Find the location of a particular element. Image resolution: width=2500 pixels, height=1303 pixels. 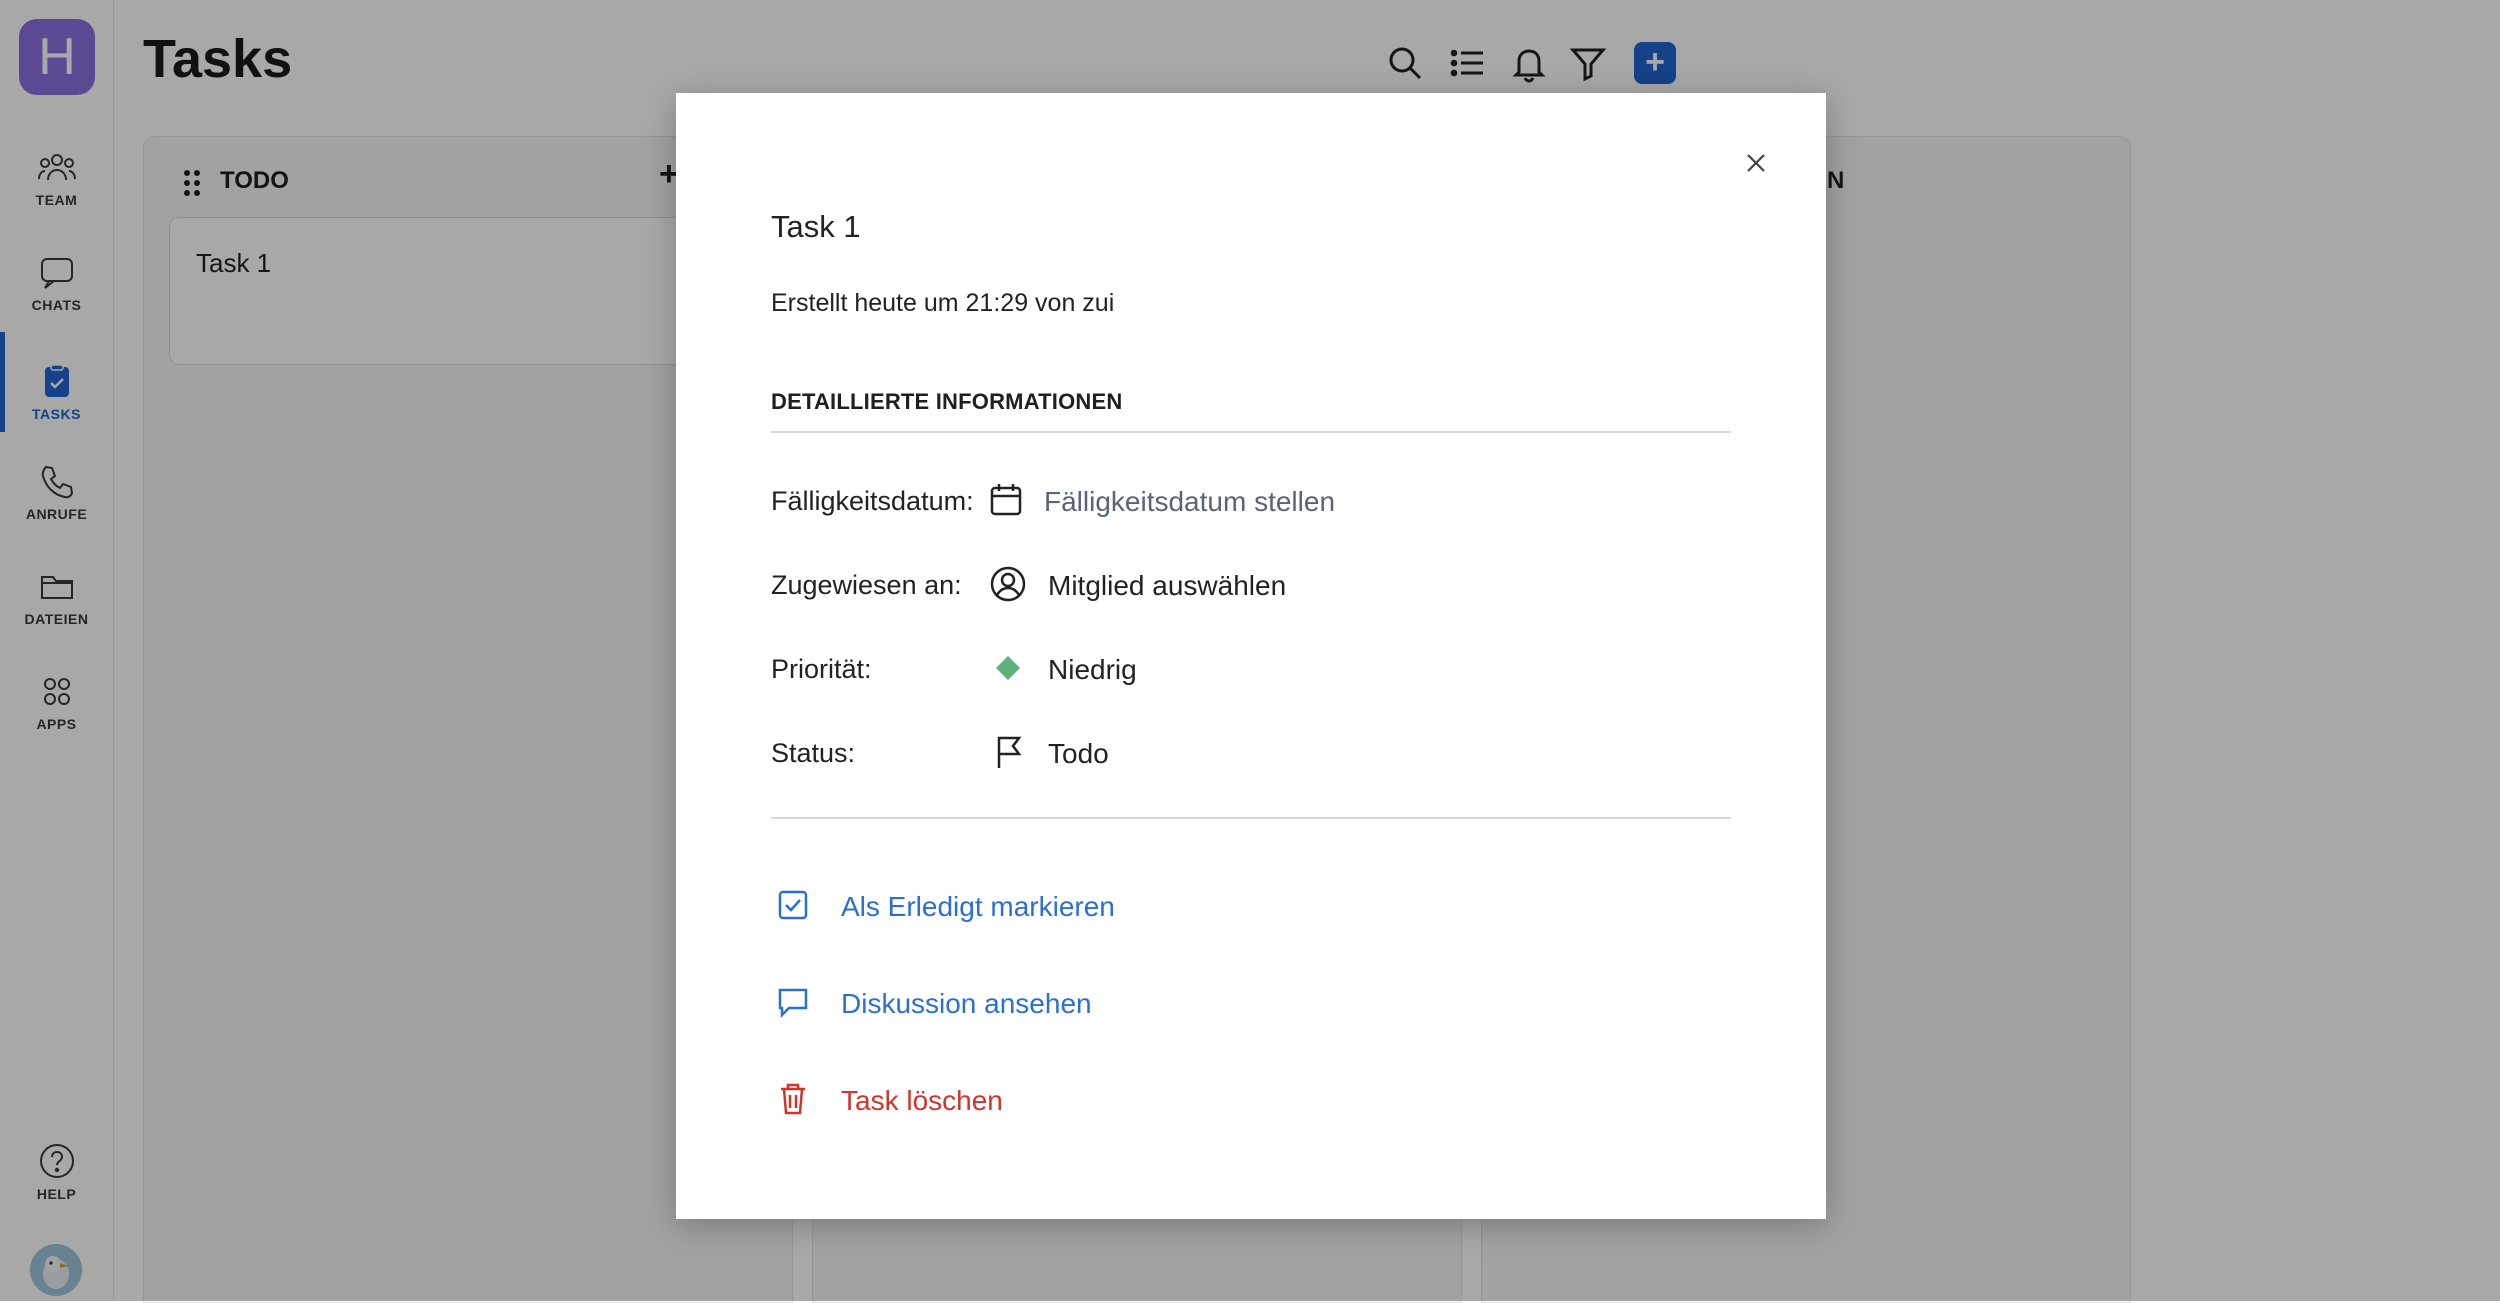

delete-task-action: Task löschen is located at coordinates (1251, 1102).